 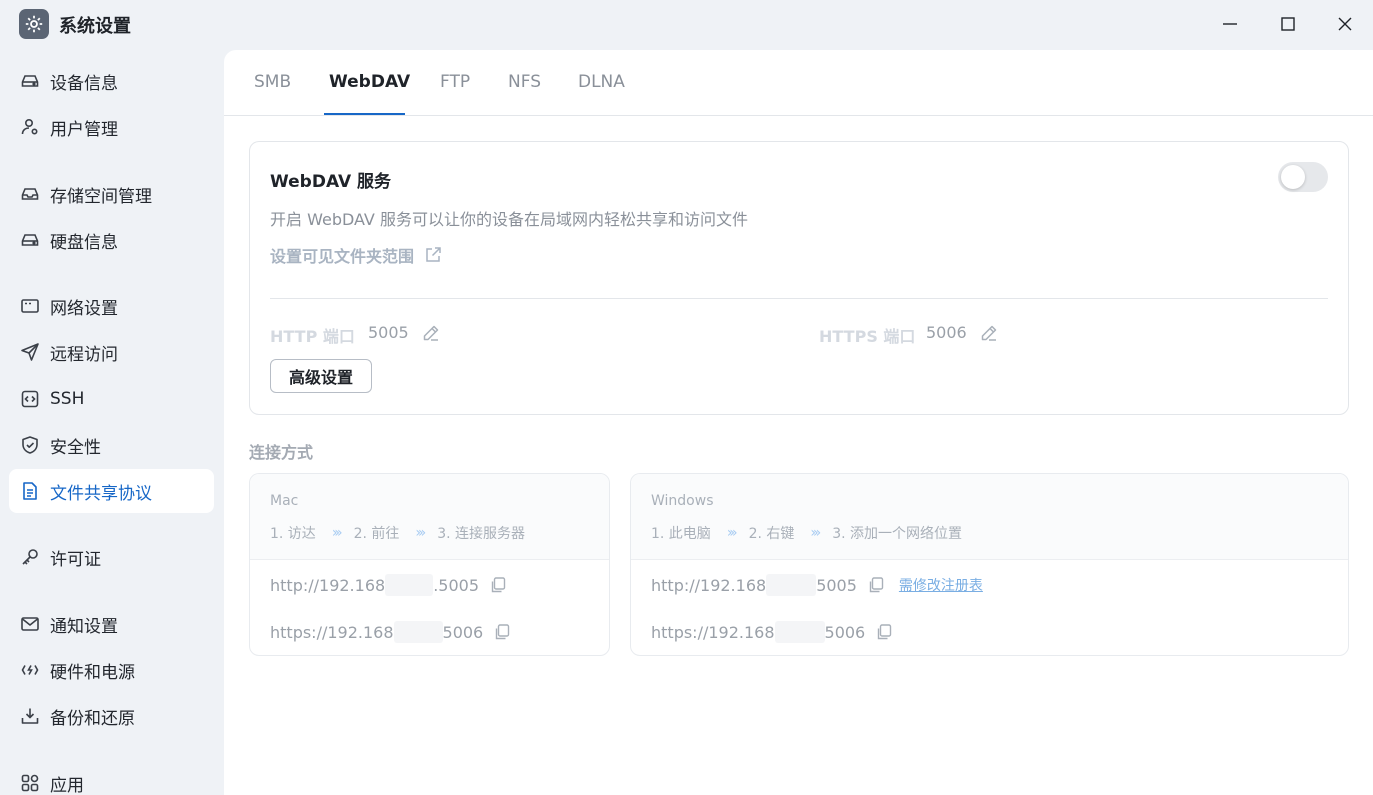 What do you see at coordinates (30, 127) in the screenshot?
I see `user-gear-icon` at bounding box center [30, 127].